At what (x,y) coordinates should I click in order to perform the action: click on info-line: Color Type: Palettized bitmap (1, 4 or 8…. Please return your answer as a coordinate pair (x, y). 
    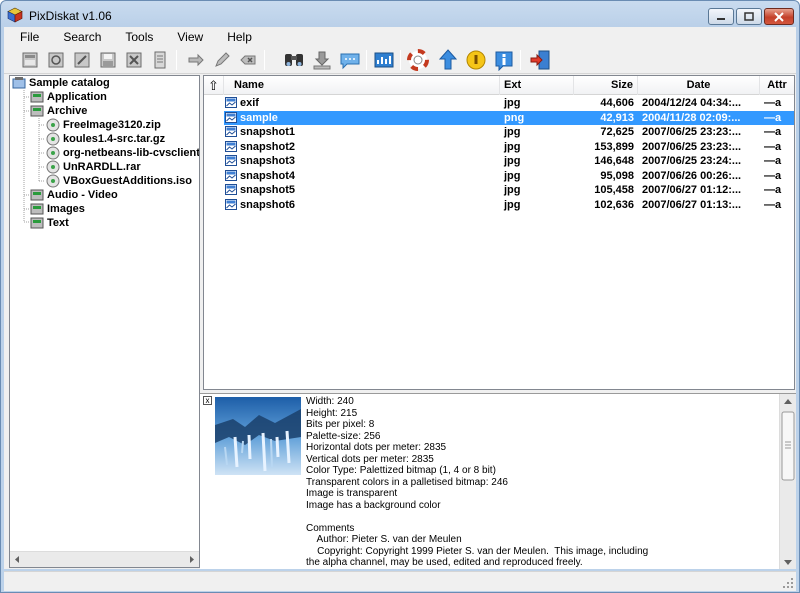
    Looking at the image, I should click on (401, 470).